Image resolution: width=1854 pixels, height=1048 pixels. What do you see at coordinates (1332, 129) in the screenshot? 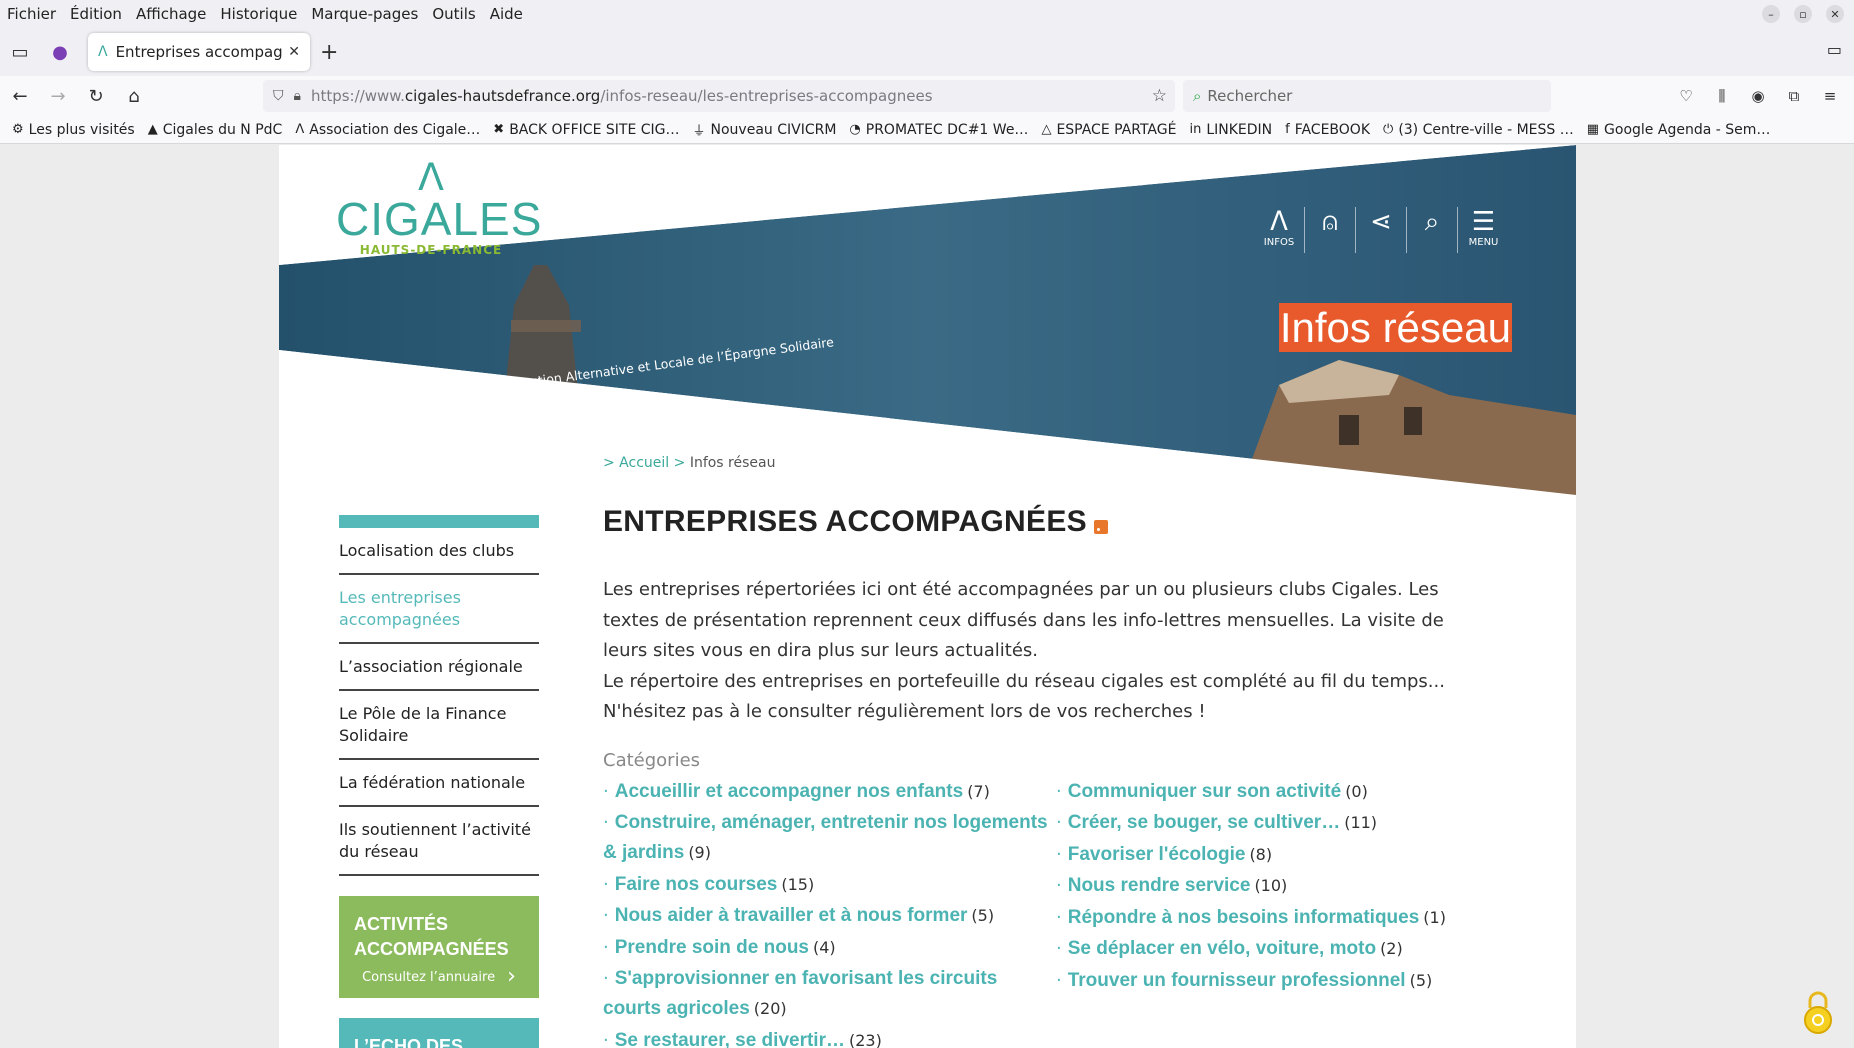
I see `bookmark-label: FACEBOOK` at bounding box center [1332, 129].